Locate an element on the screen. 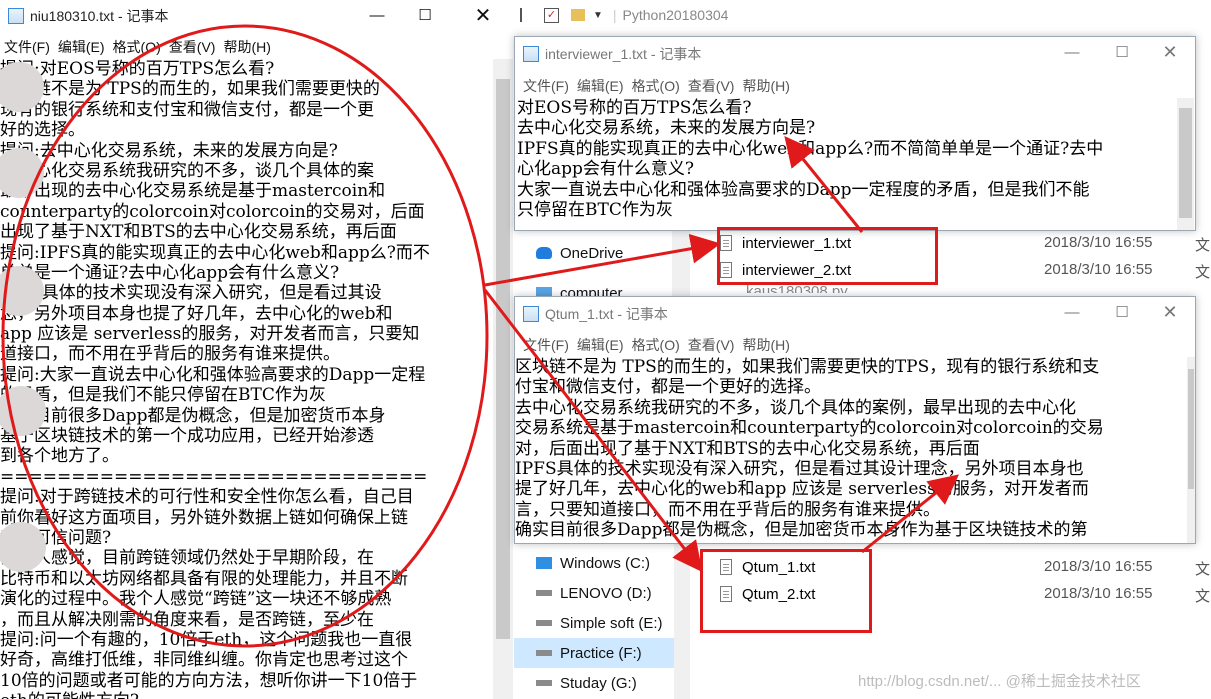 This screenshot has width=1211, height=699. left-notepad-title: niu180310.txt - 记事本 is located at coordinates (99, 16).